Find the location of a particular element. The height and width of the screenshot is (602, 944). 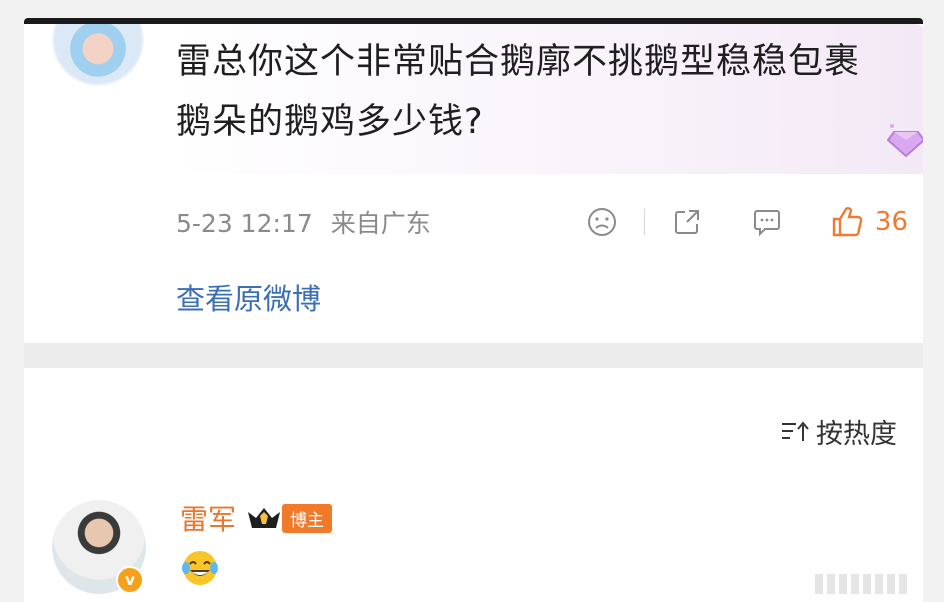

comment-location: 来自广东 is located at coordinates (380, 223).